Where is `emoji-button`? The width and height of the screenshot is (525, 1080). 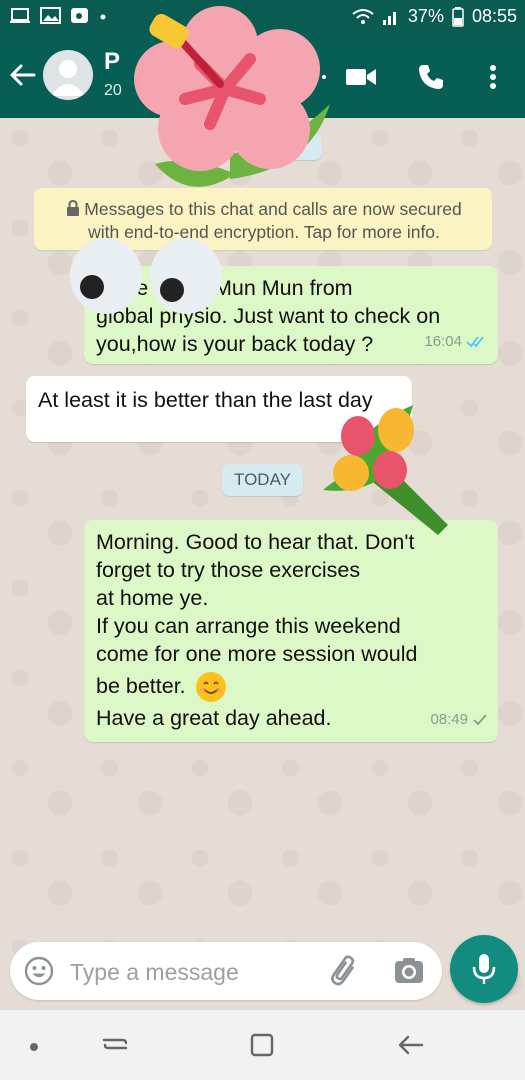
emoji-button is located at coordinates (39, 971).